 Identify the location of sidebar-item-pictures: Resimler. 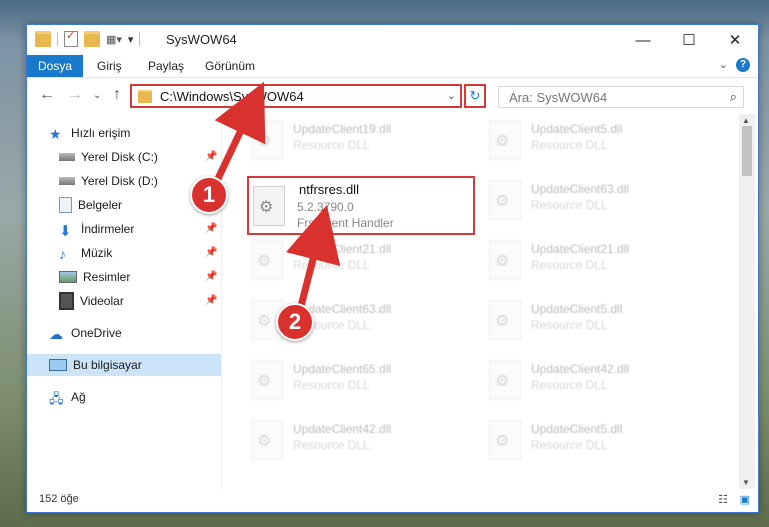
(94, 277).